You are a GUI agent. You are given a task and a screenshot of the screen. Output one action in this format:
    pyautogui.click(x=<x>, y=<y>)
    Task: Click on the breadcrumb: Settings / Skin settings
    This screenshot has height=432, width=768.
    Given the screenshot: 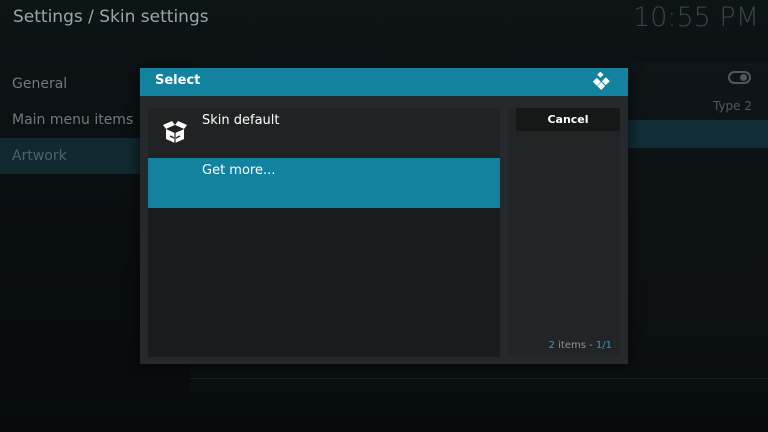 What is the action you would take?
    pyautogui.click(x=111, y=17)
    